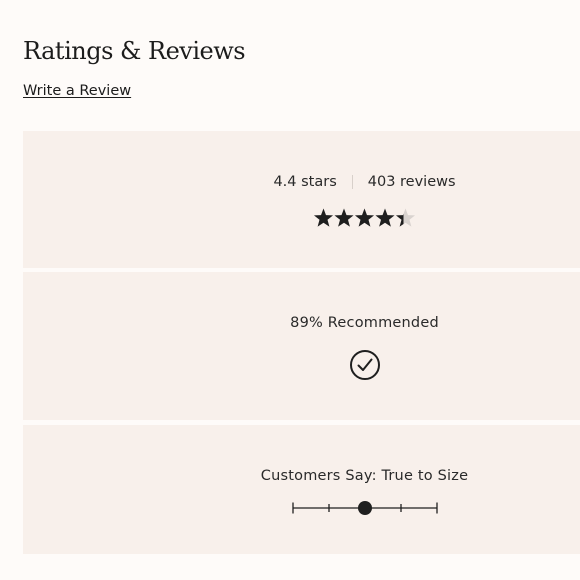 This screenshot has height=580, width=580. Describe the element at coordinates (364, 323) in the screenshot. I see `recommend-percentage: 89% Recommended` at that location.